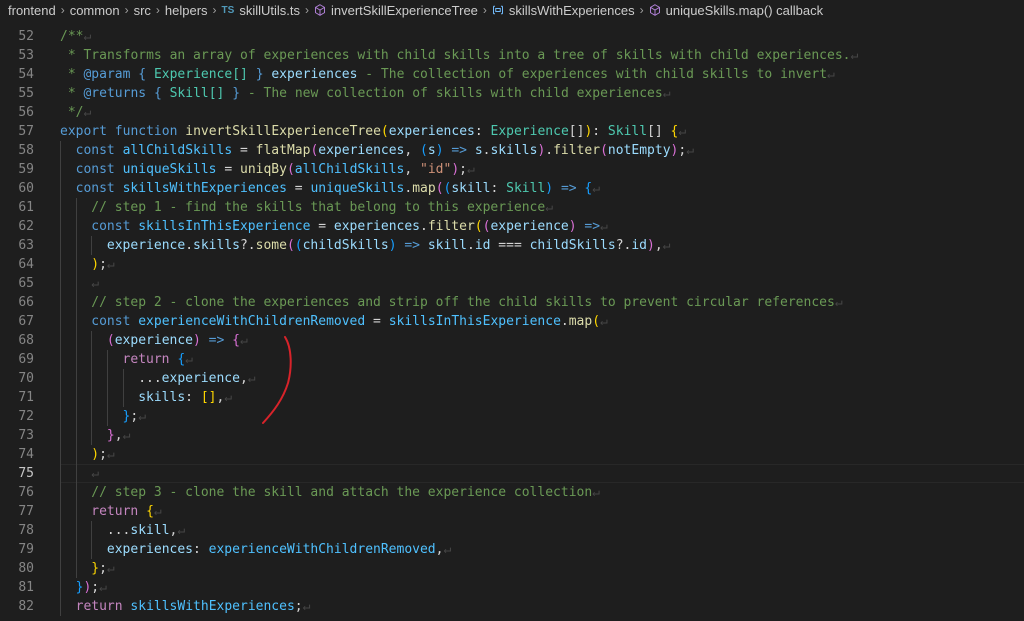 The height and width of the screenshot is (621, 1024). Describe the element at coordinates (95, 473) in the screenshot. I see `code-text: ↵` at that location.